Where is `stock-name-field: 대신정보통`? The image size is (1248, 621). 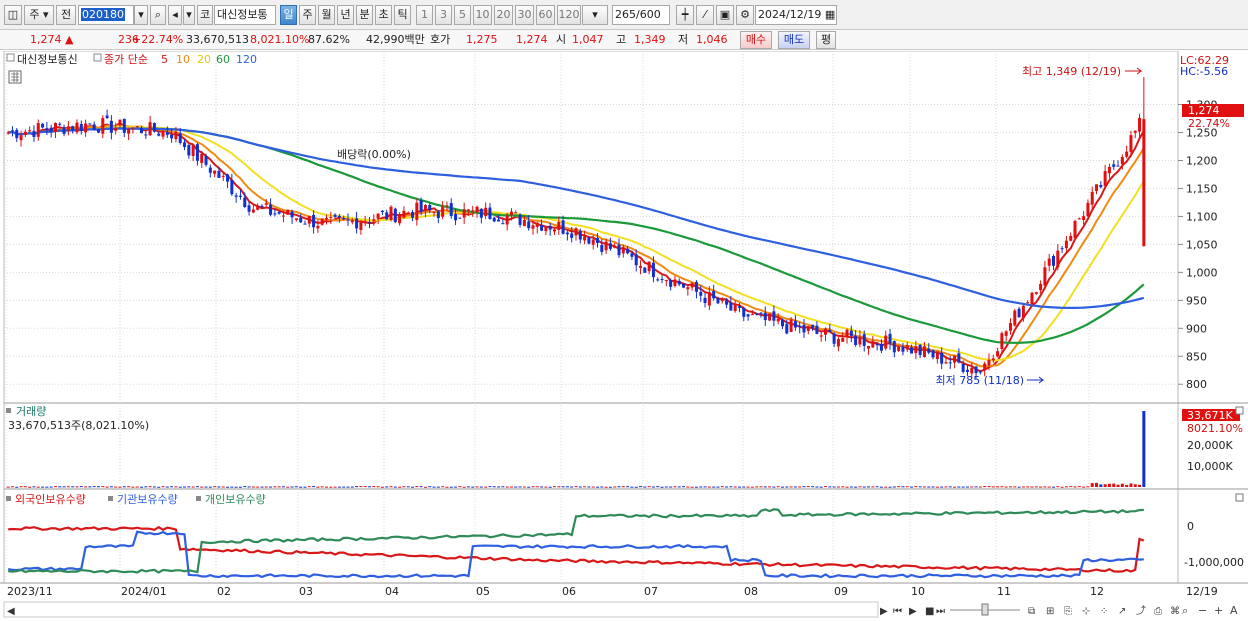
stock-name-field: 대신정보통 is located at coordinates (245, 15).